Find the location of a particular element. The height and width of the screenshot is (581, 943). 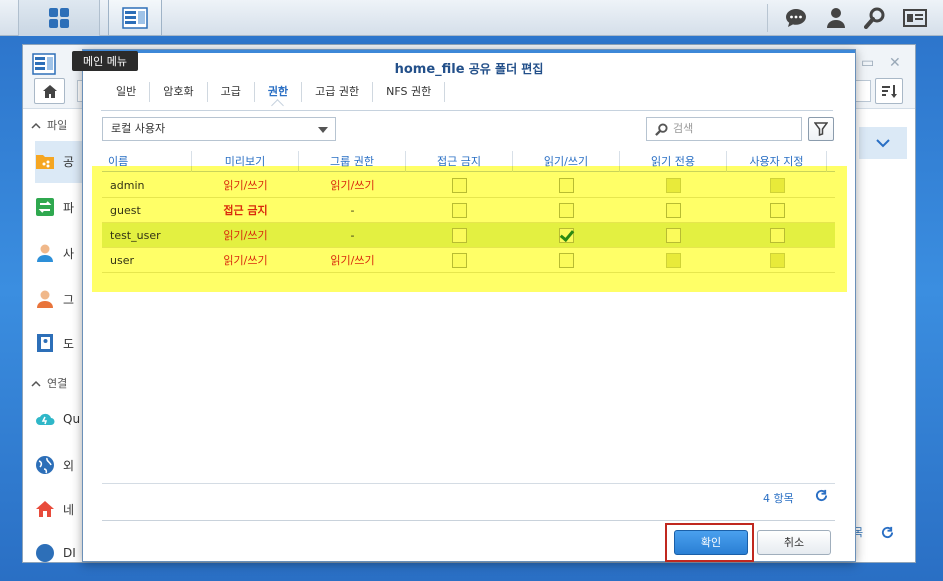

permission-search-input: 검색 is located at coordinates (724, 129).